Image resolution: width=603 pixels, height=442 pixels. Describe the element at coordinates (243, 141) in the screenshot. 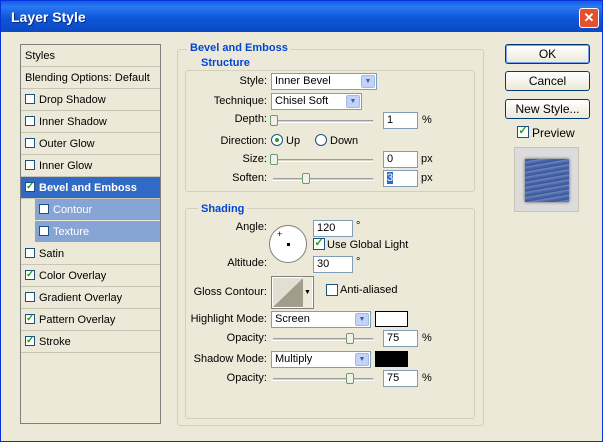

I see `direction-label: Direction:` at that location.